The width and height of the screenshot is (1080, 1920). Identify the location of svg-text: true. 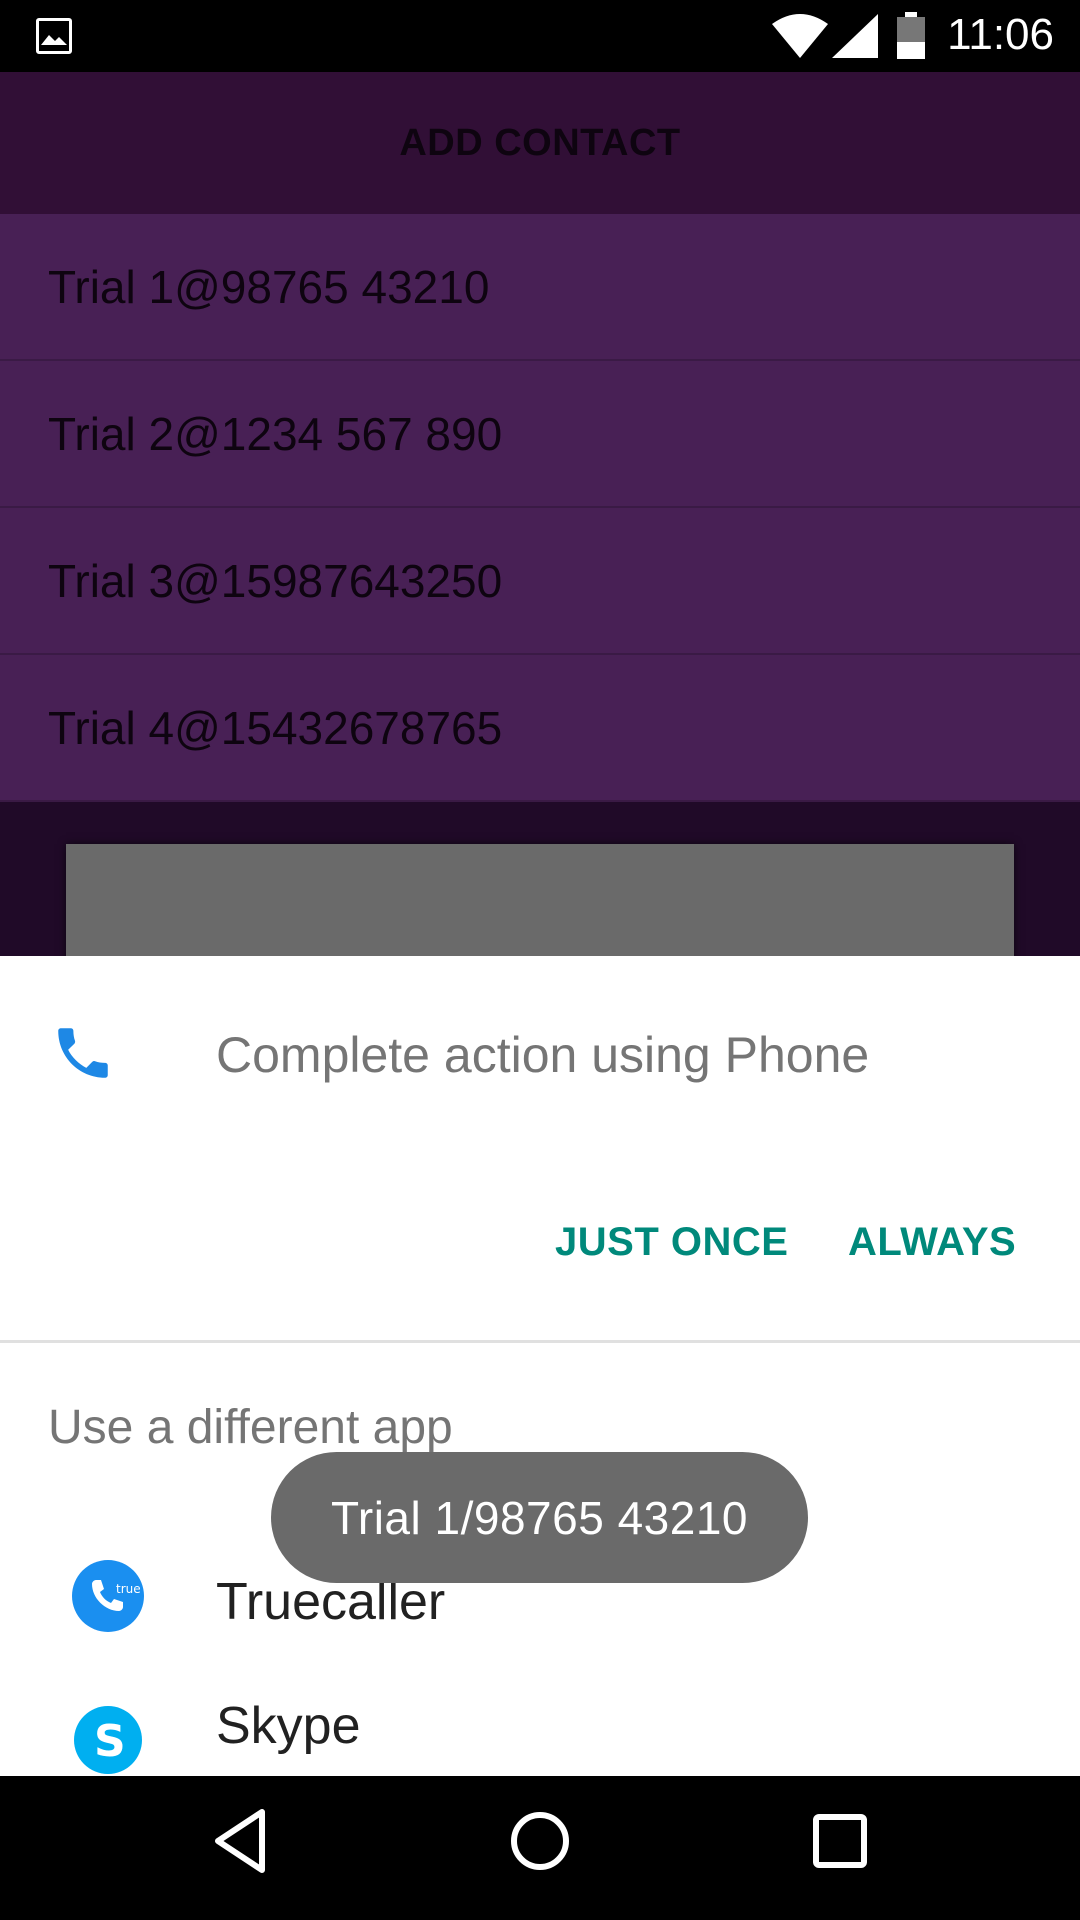
(128, 1589).